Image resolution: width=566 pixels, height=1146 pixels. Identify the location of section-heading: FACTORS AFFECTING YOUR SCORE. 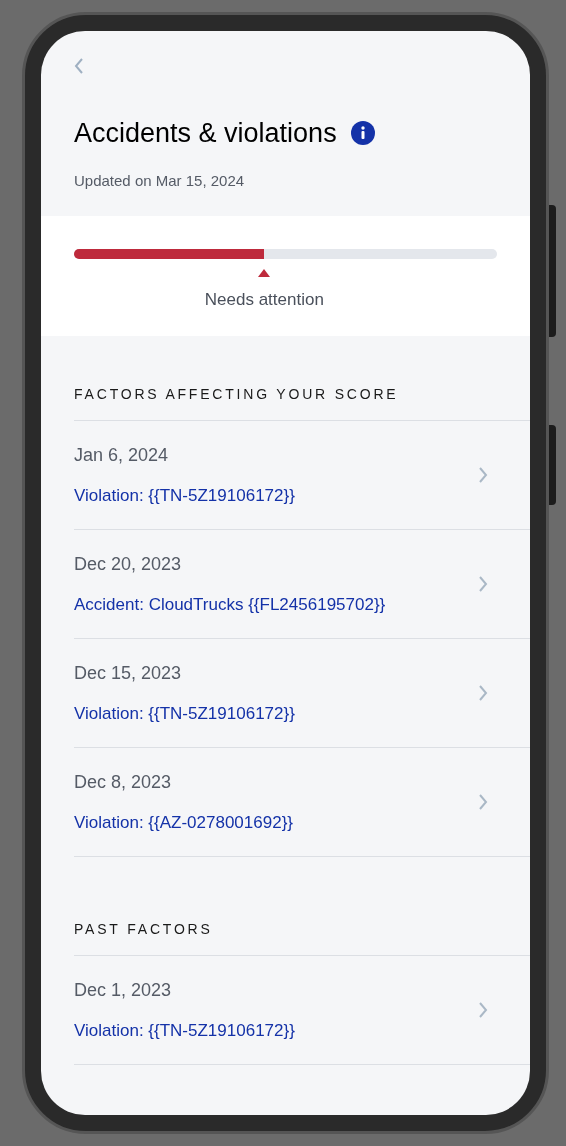
(236, 394).